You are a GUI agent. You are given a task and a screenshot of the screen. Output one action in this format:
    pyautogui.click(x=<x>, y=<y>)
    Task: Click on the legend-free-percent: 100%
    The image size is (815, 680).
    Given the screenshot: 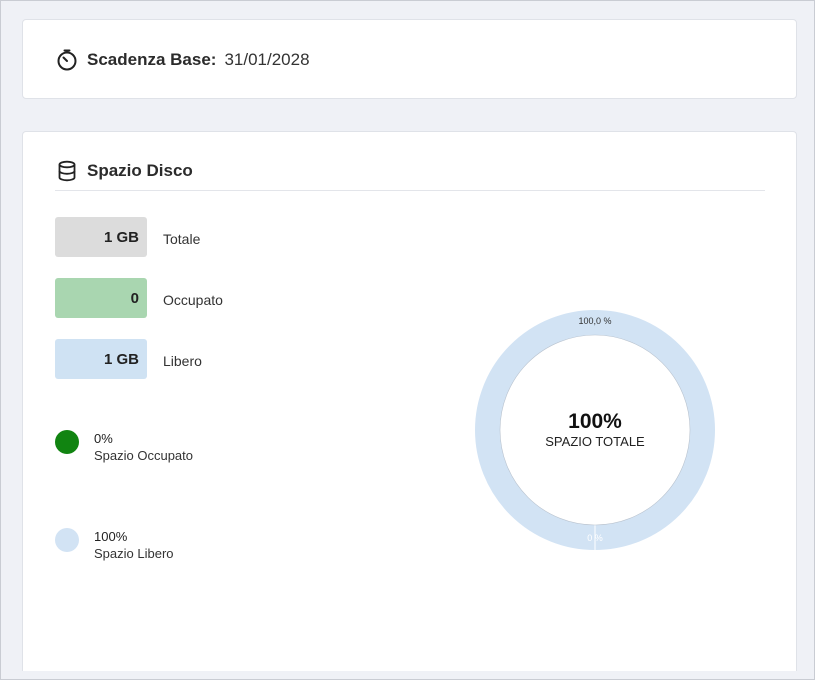 What is the action you would take?
    pyautogui.click(x=111, y=536)
    